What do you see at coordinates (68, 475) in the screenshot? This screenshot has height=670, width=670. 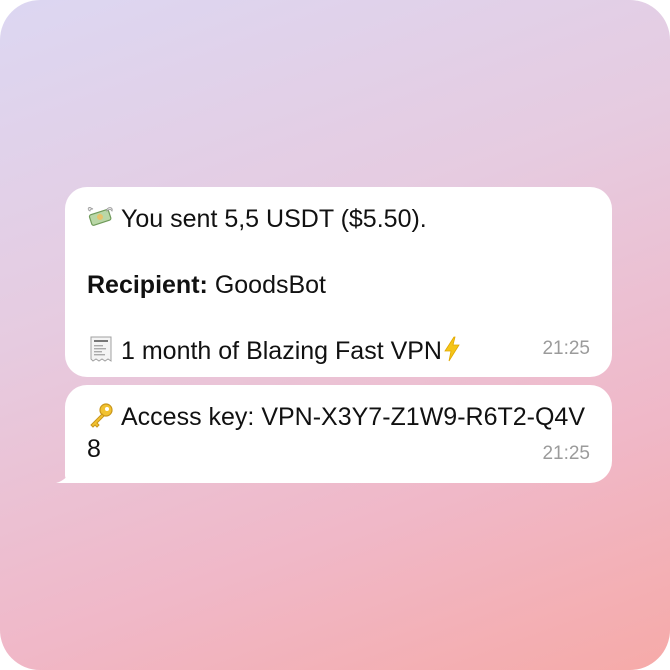 I see `bubble-tail` at bounding box center [68, 475].